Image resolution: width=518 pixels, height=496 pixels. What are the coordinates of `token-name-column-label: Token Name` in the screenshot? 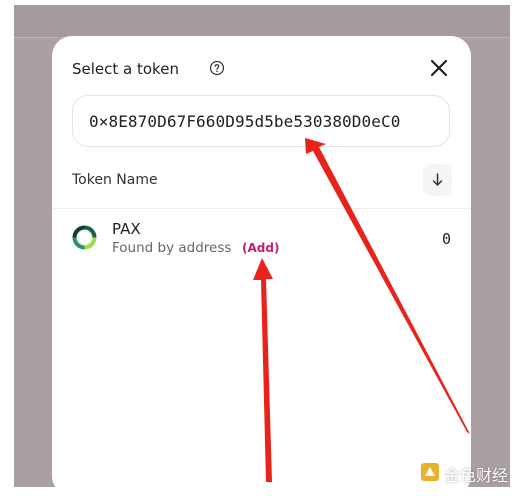 It's located at (115, 180).